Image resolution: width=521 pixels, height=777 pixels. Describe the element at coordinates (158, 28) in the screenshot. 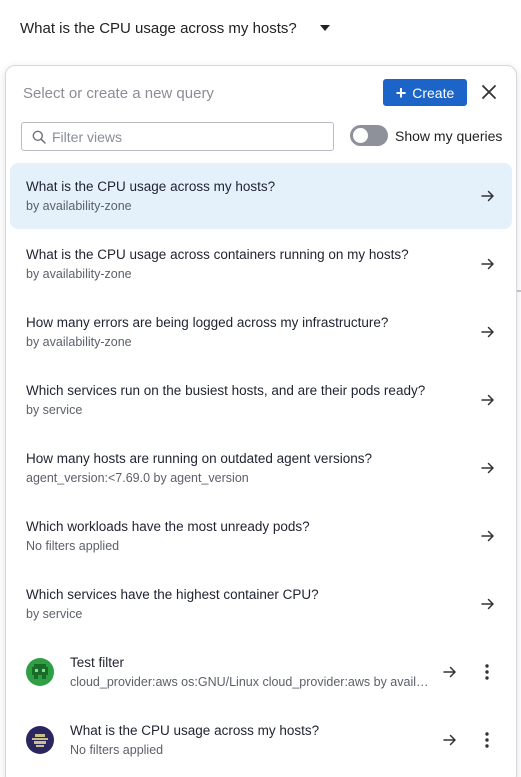

I see `current-query-title: What is the CPU usage across my hosts?` at that location.